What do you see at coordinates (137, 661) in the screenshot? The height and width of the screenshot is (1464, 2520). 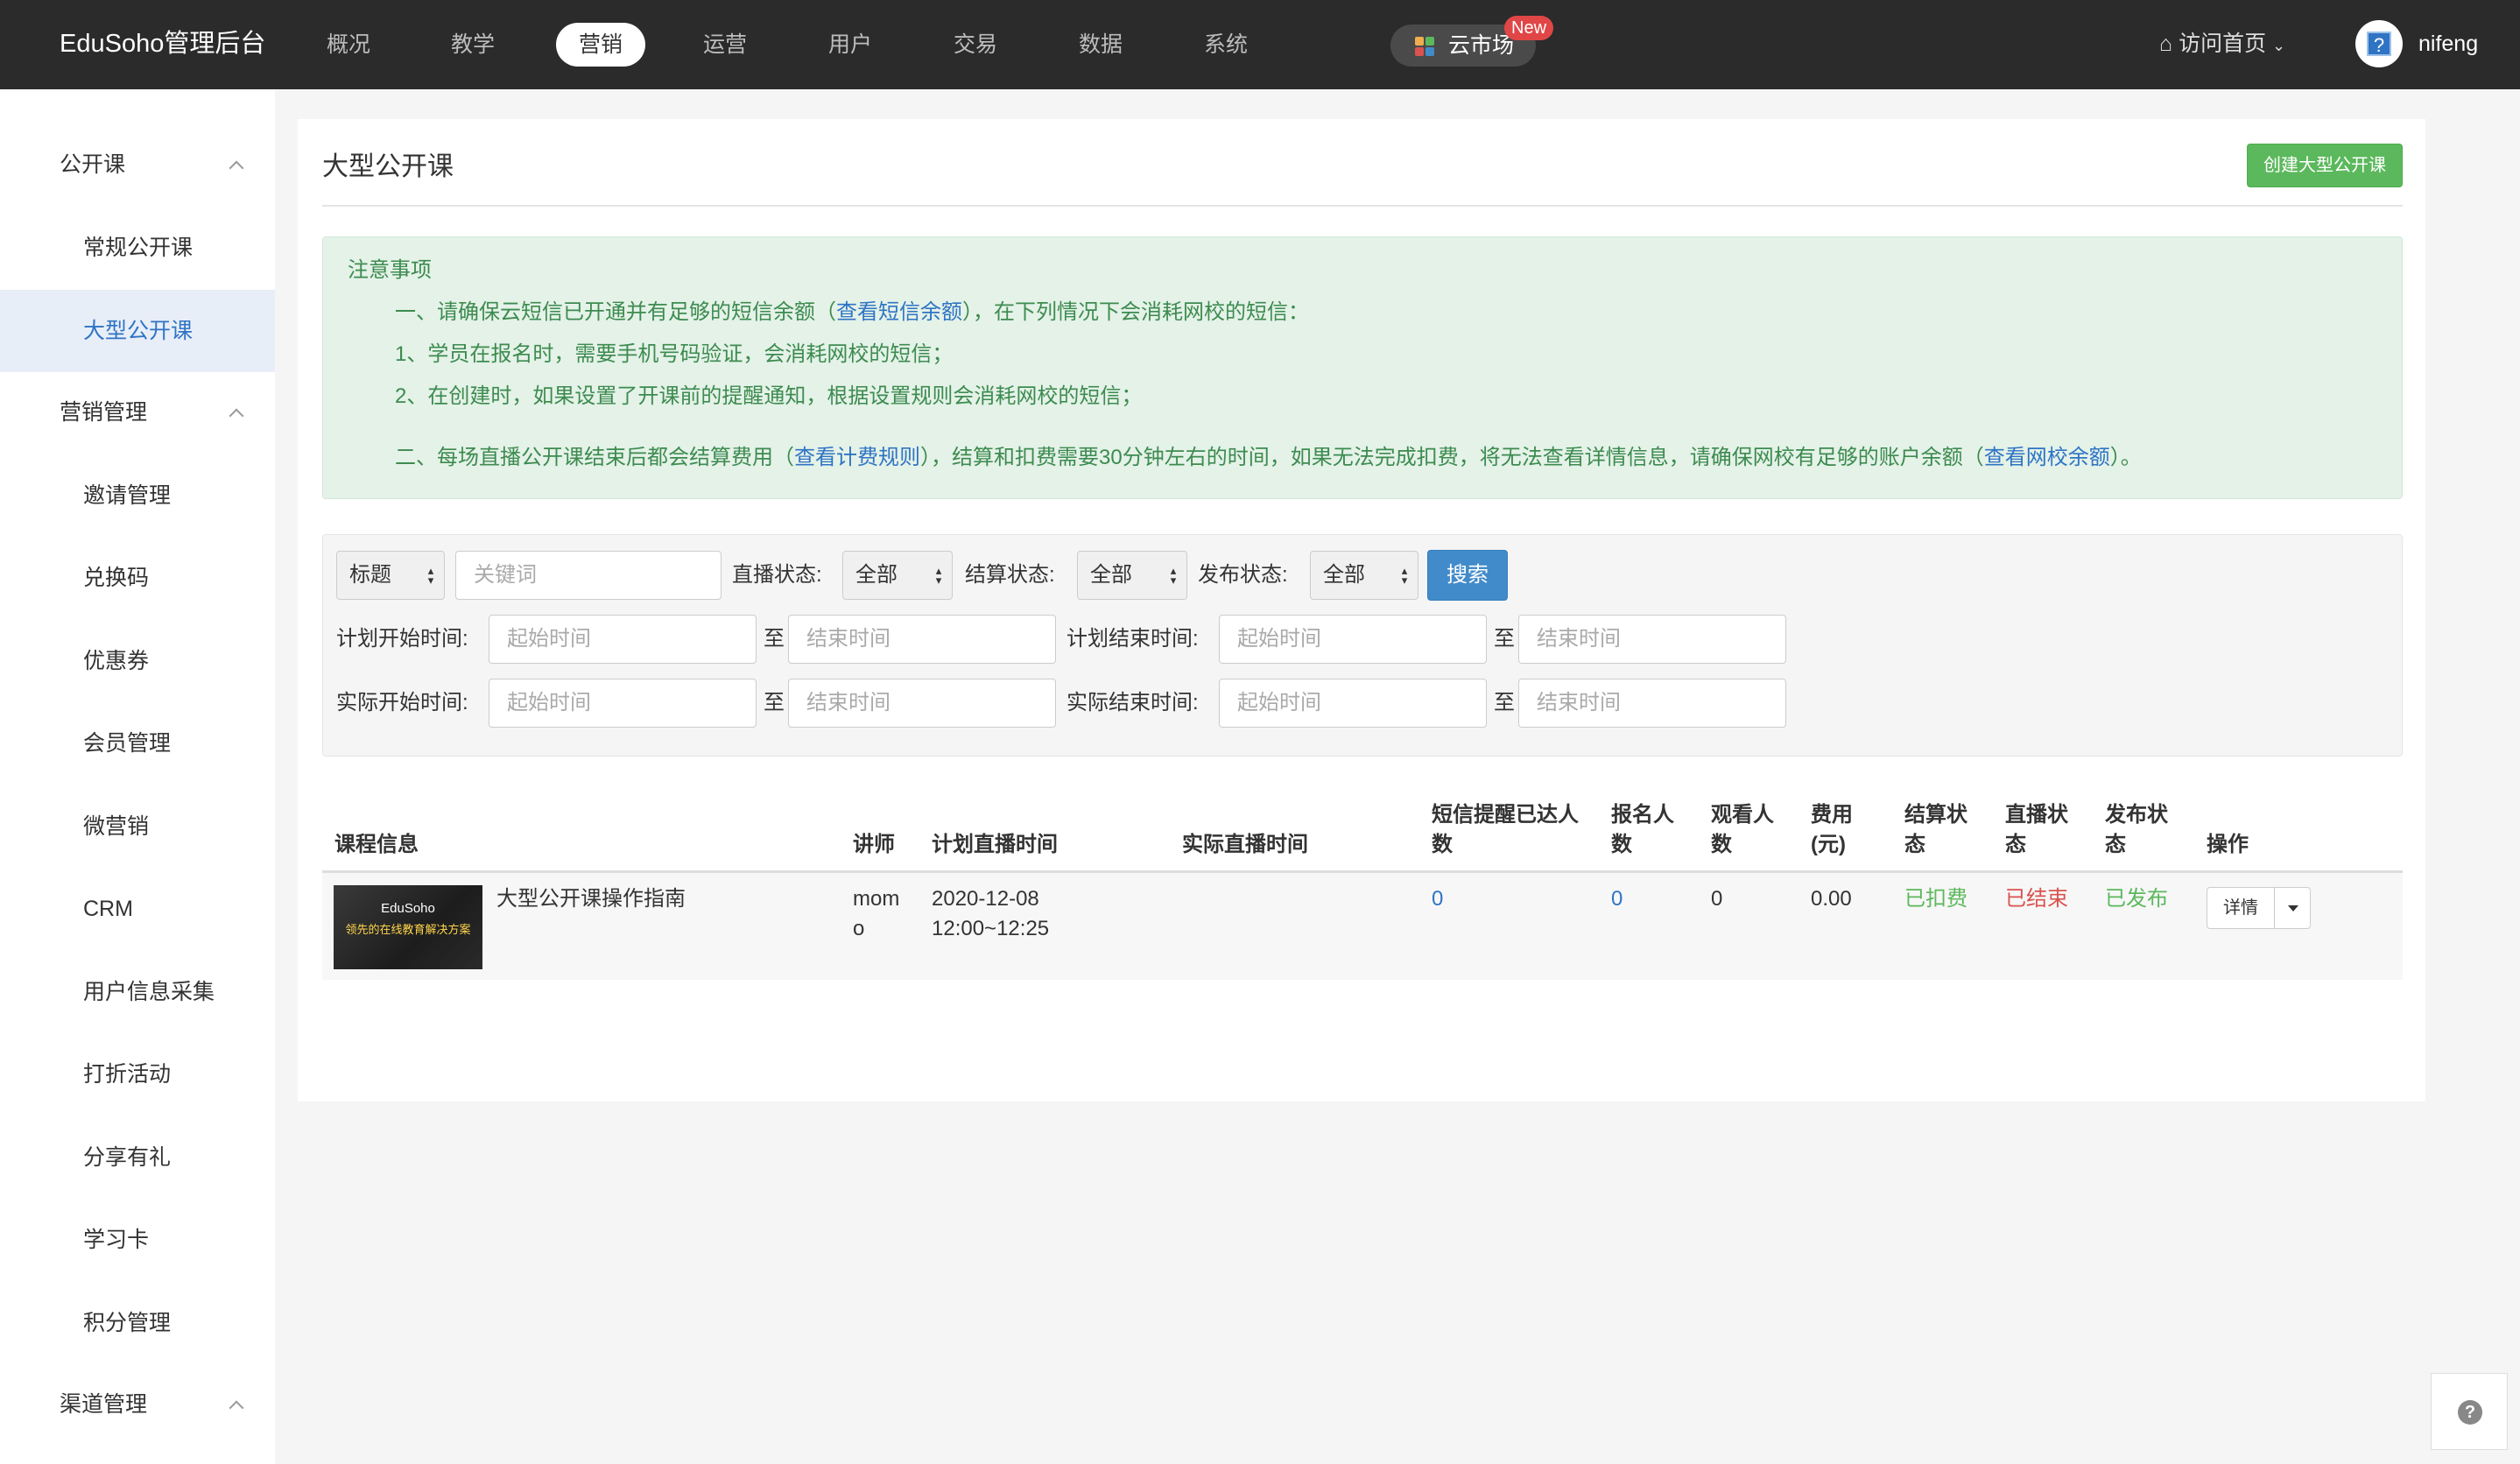 I see `sidebar-item-coupon: 优惠券` at bounding box center [137, 661].